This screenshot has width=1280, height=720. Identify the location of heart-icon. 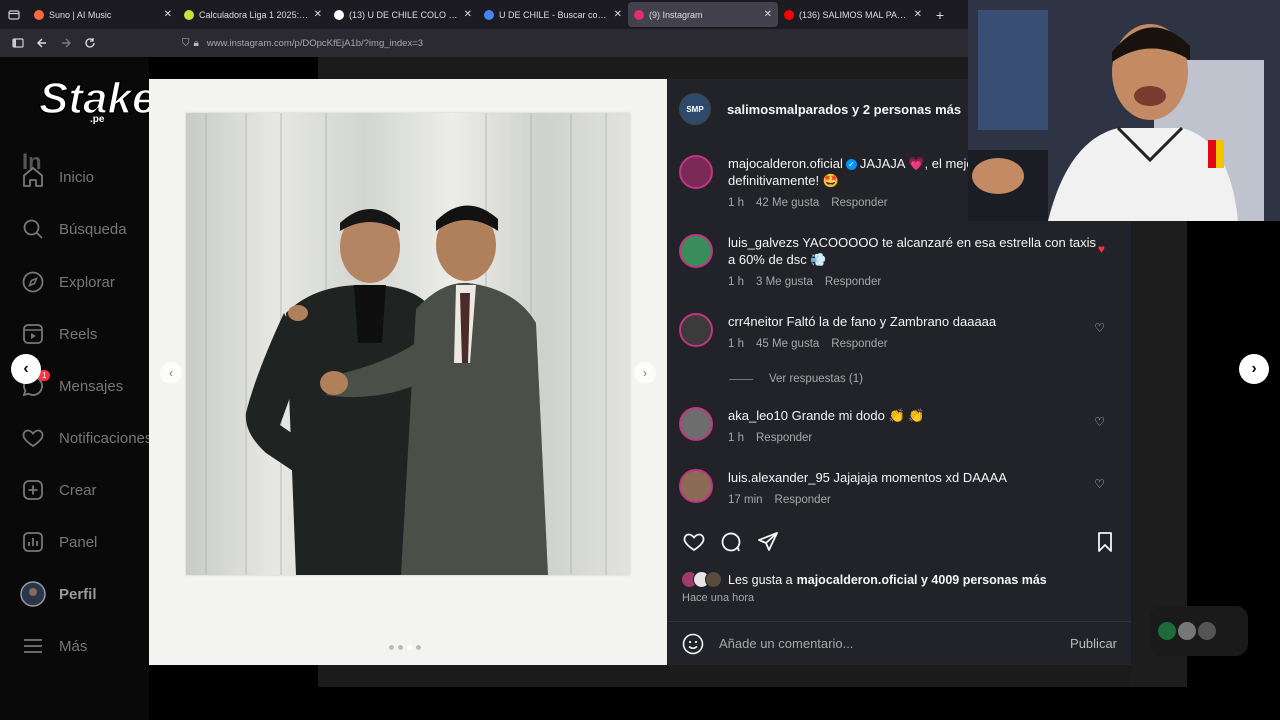
(33, 438).